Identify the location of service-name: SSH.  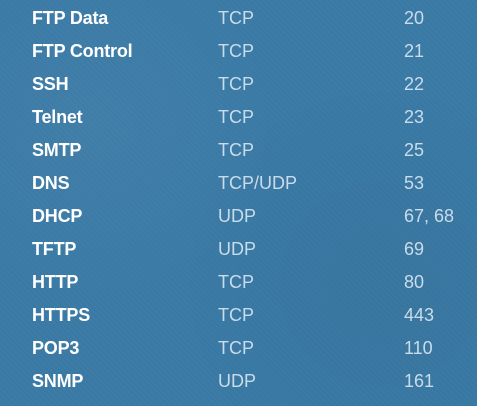
(50, 84).